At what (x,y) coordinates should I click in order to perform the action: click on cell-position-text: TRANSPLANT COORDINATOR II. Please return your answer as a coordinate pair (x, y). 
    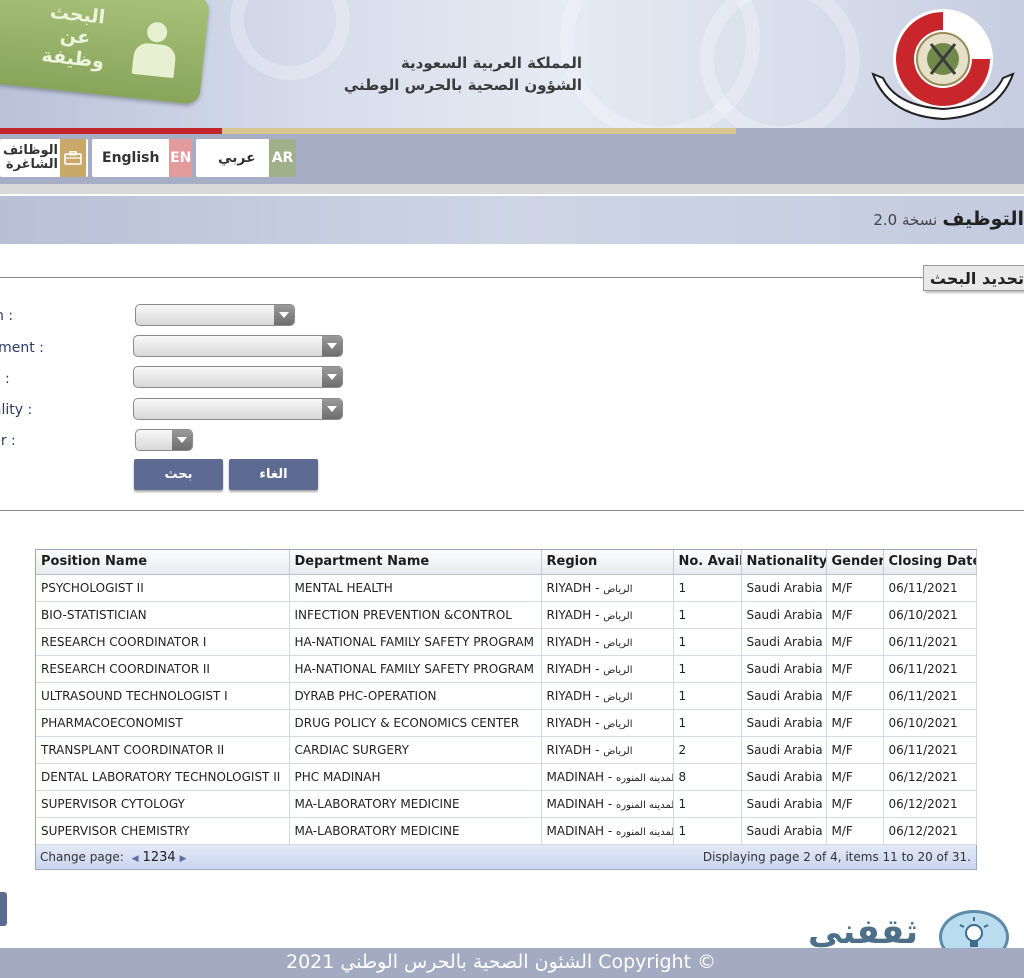
    Looking at the image, I should click on (133, 749).